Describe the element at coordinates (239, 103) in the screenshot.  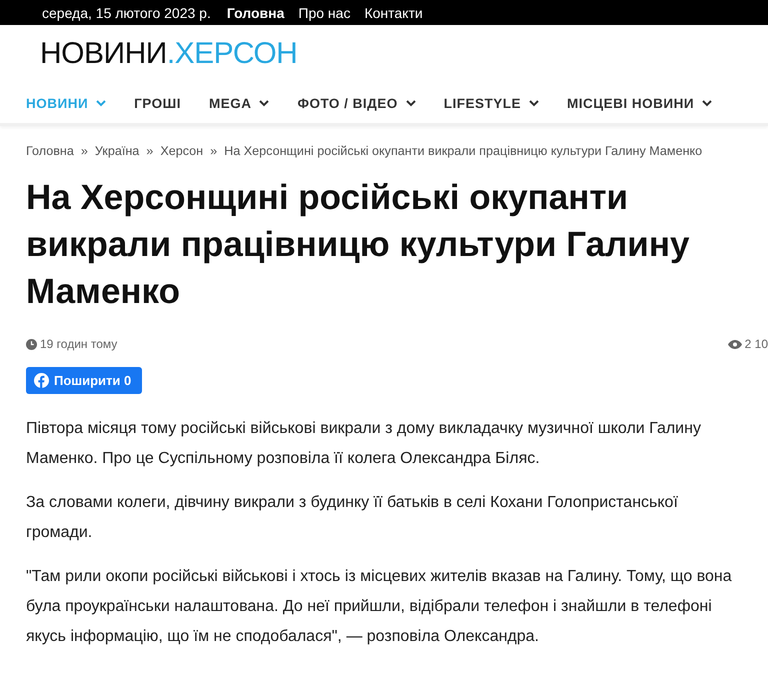
I see `nav-item: MEGA` at that location.